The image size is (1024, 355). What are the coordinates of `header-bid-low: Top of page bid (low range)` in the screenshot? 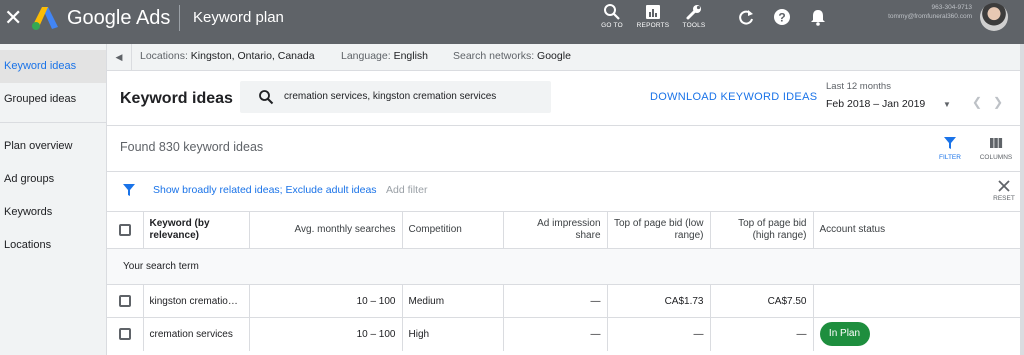 It's located at (658, 230).